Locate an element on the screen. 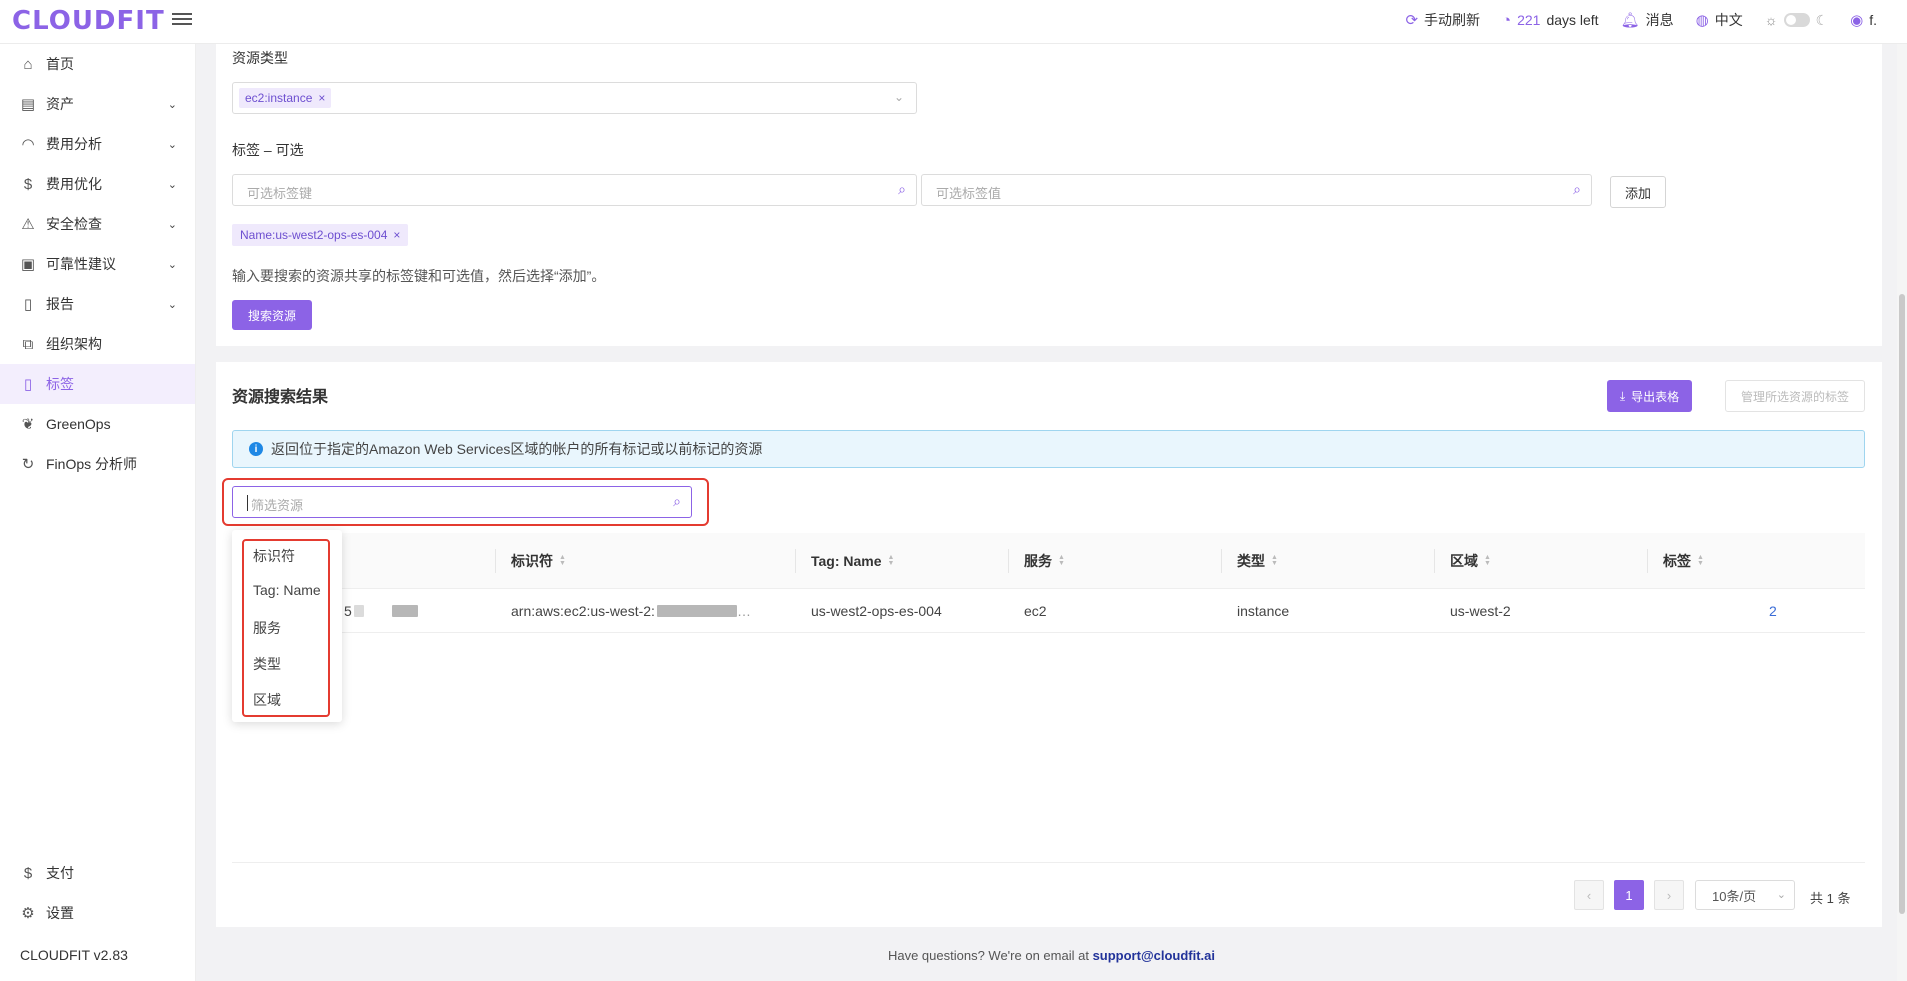  text-caret is located at coordinates (247, 503).